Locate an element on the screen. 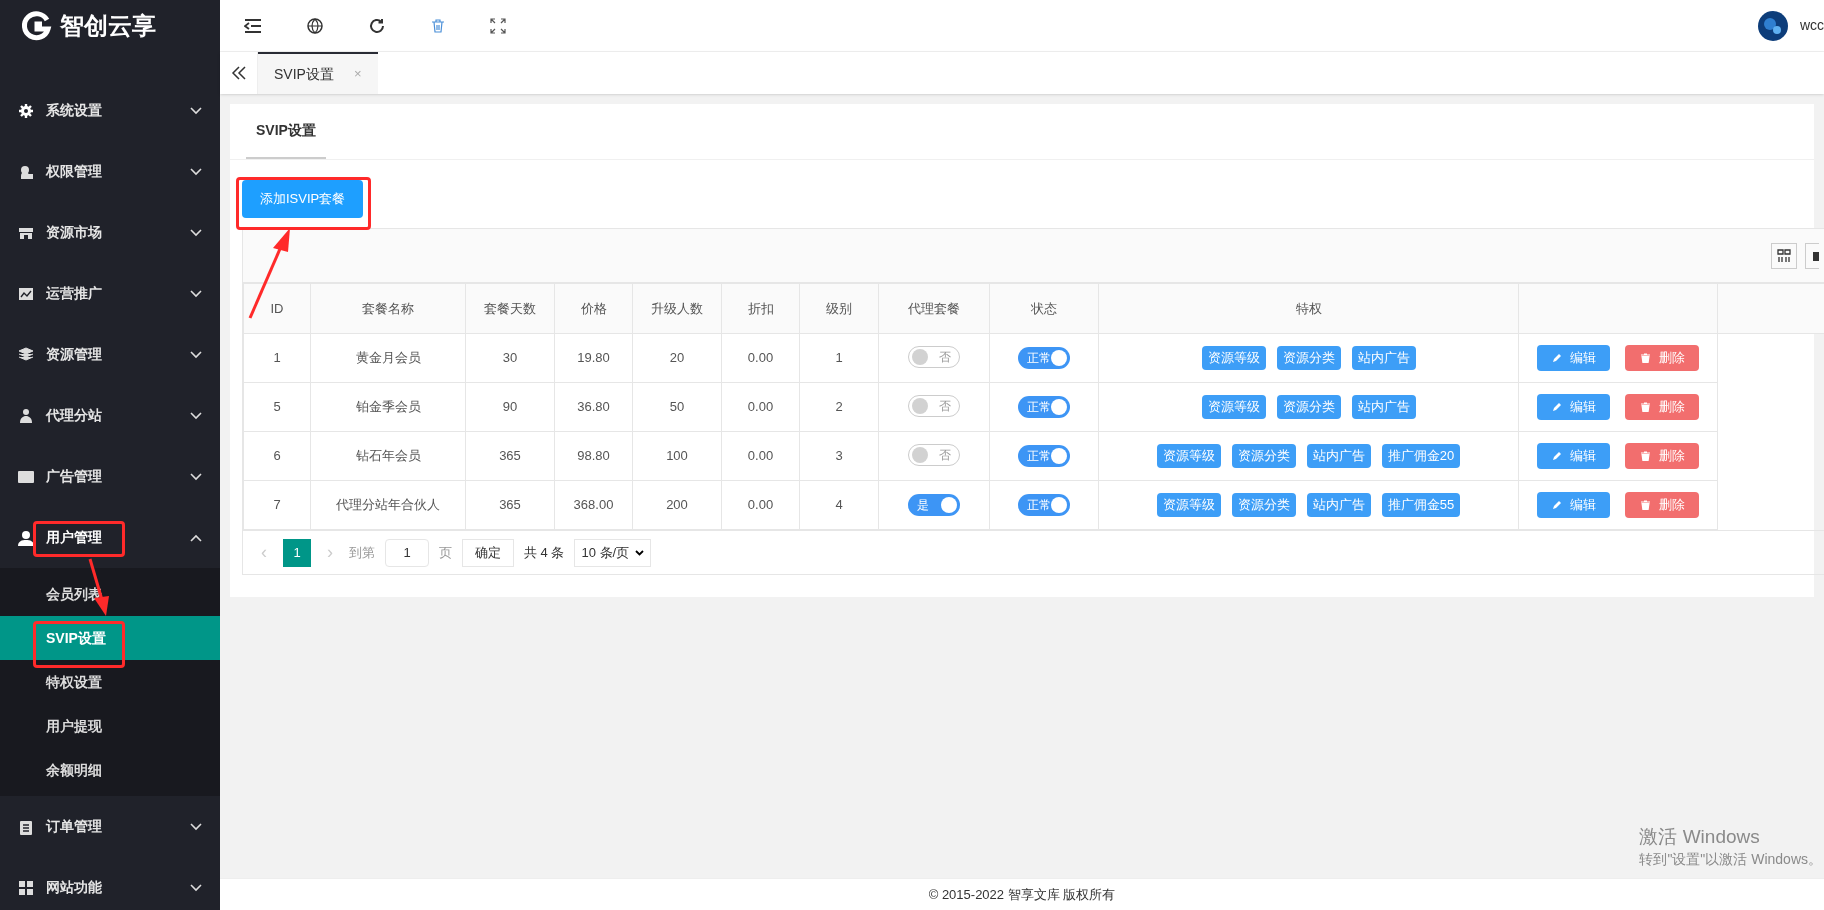 This screenshot has width=1824, height=910. toggle-switch: 是 is located at coordinates (934, 505).